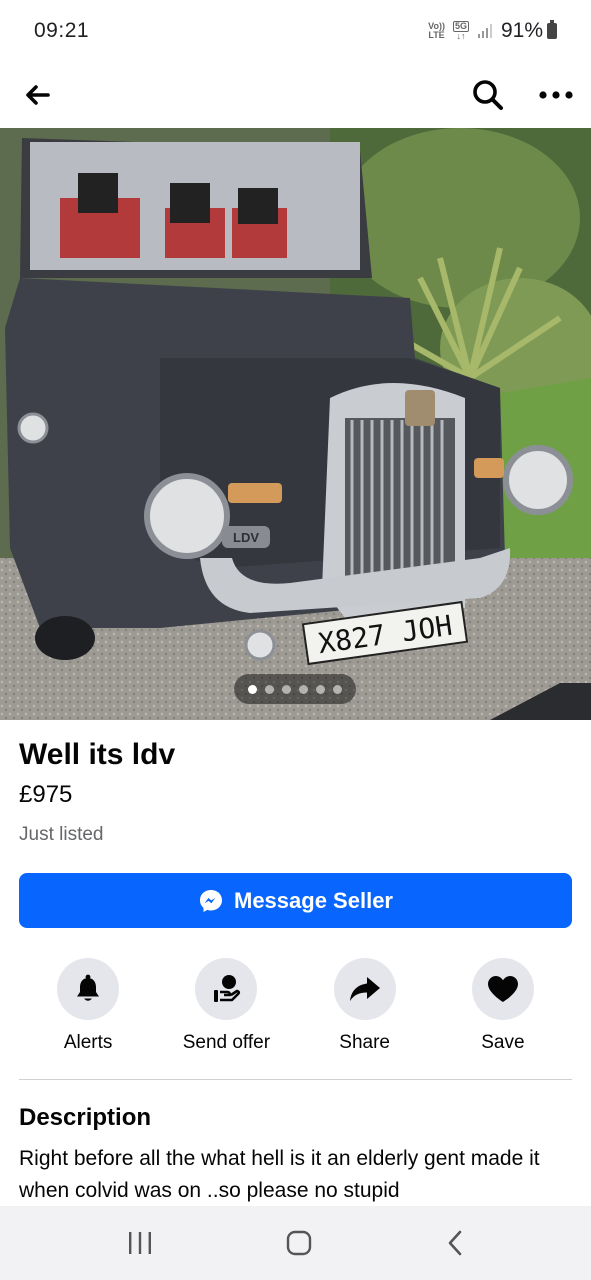  I want to click on alerts-circle, so click(88, 989).